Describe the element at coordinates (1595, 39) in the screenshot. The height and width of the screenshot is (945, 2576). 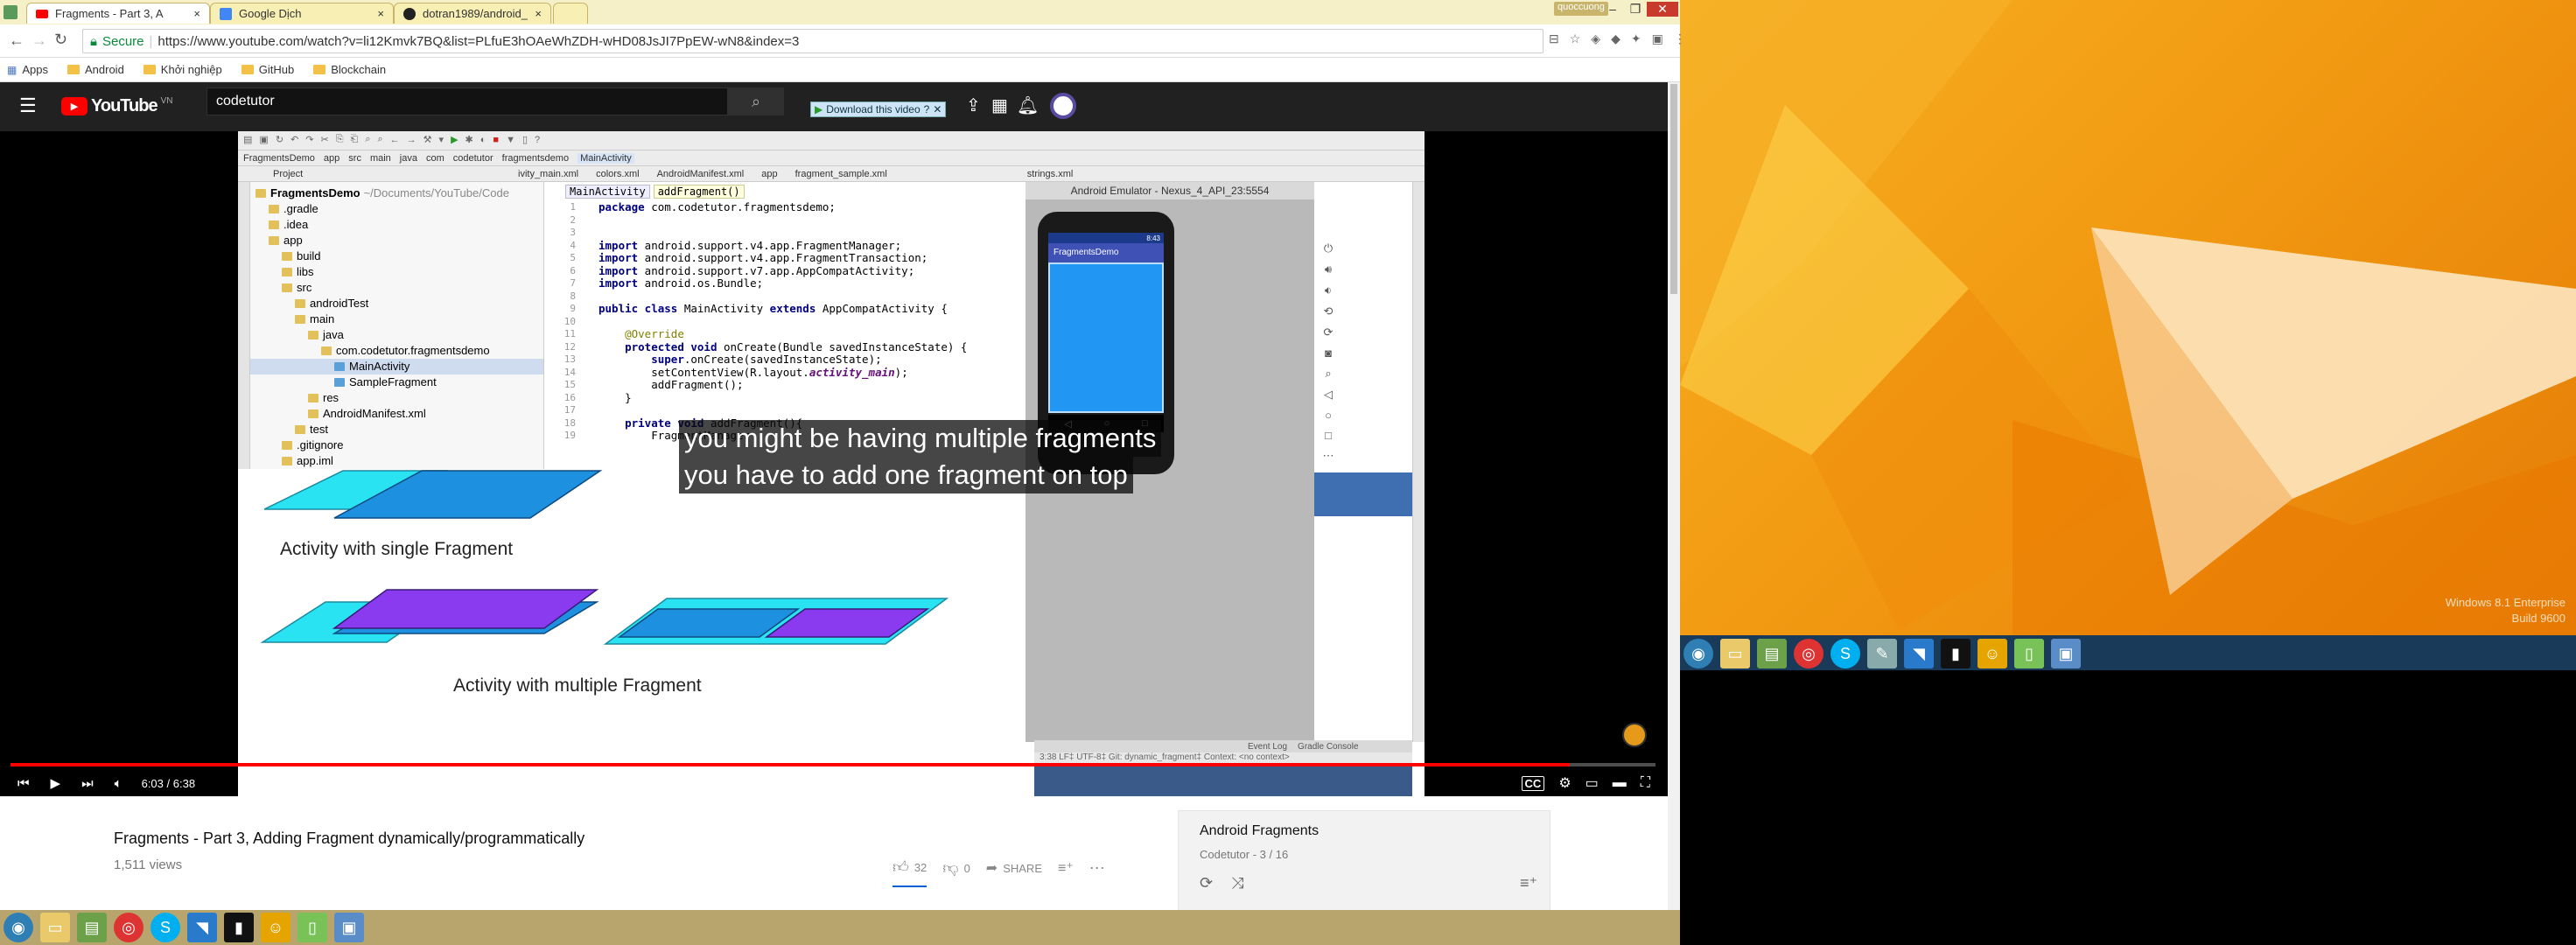
I see `extension-icon: ◈` at that location.